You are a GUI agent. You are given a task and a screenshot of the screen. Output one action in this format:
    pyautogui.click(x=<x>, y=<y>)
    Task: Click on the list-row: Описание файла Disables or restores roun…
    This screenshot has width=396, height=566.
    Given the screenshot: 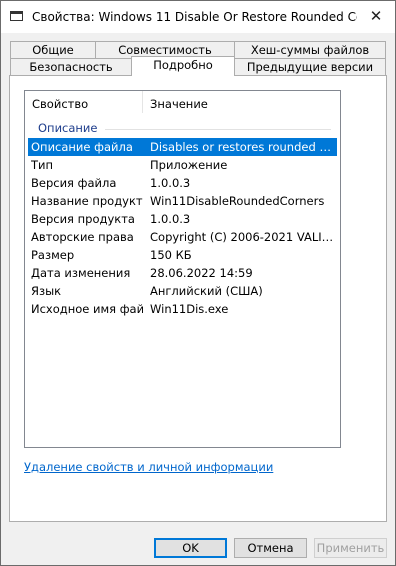 What is the action you would take?
    pyautogui.click(x=182, y=147)
    